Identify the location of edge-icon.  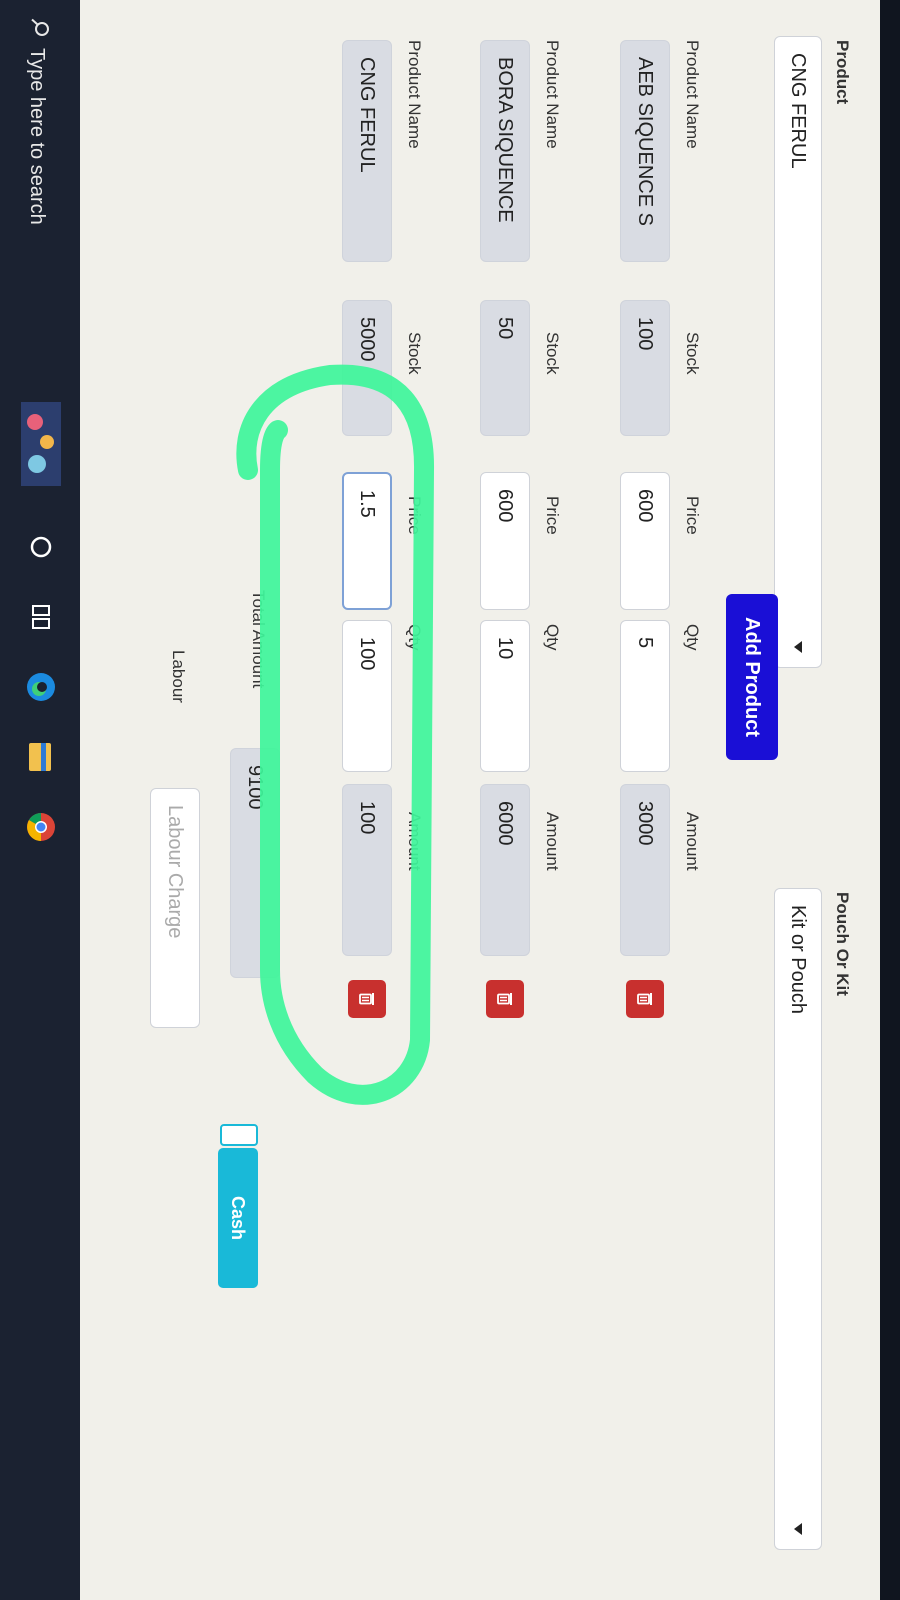
(41, 687).